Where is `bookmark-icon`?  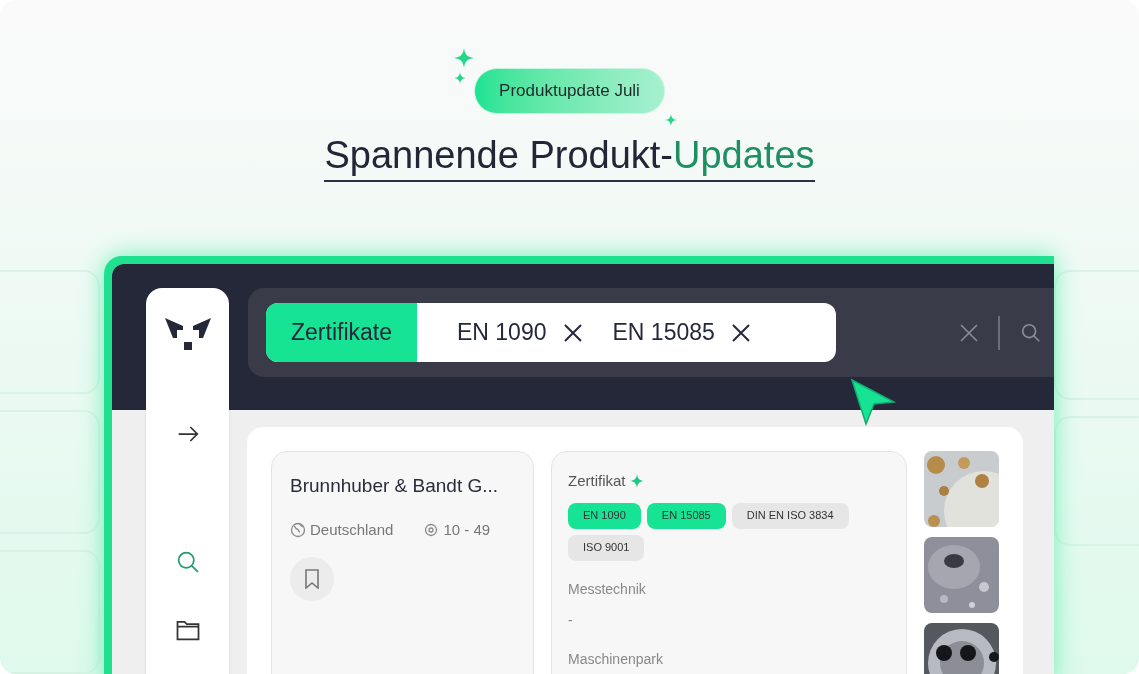
bookmark-icon is located at coordinates (312, 579).